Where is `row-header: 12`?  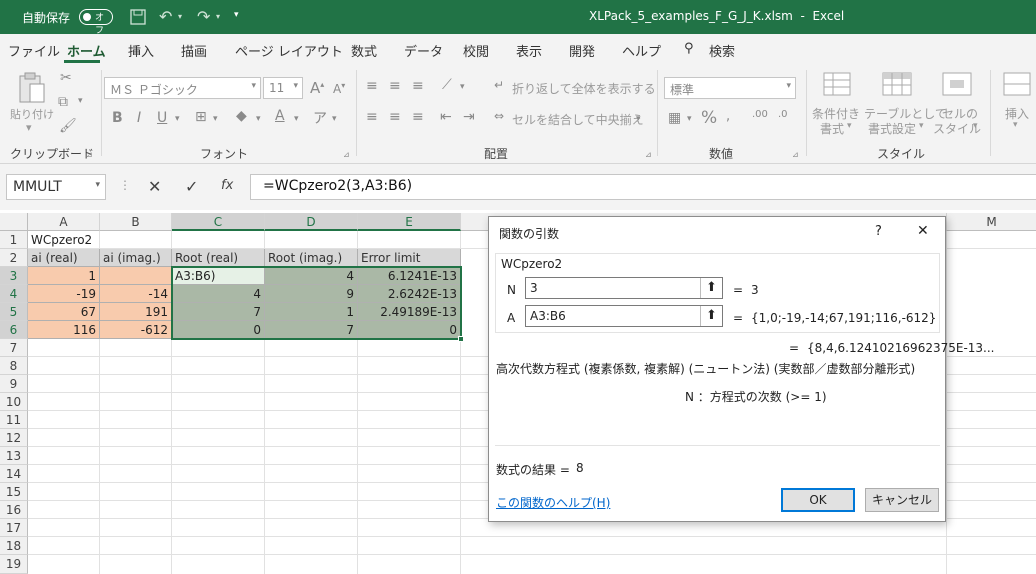 row-header: 12 is located at coordinates (14, 438).